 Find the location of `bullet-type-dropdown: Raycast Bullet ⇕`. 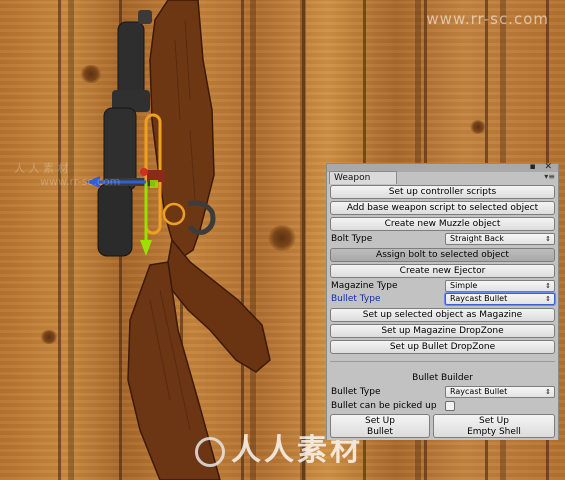

bullet-type-dropdown: Raycast Bullet ⇕ is located at coordinates (500, 299).